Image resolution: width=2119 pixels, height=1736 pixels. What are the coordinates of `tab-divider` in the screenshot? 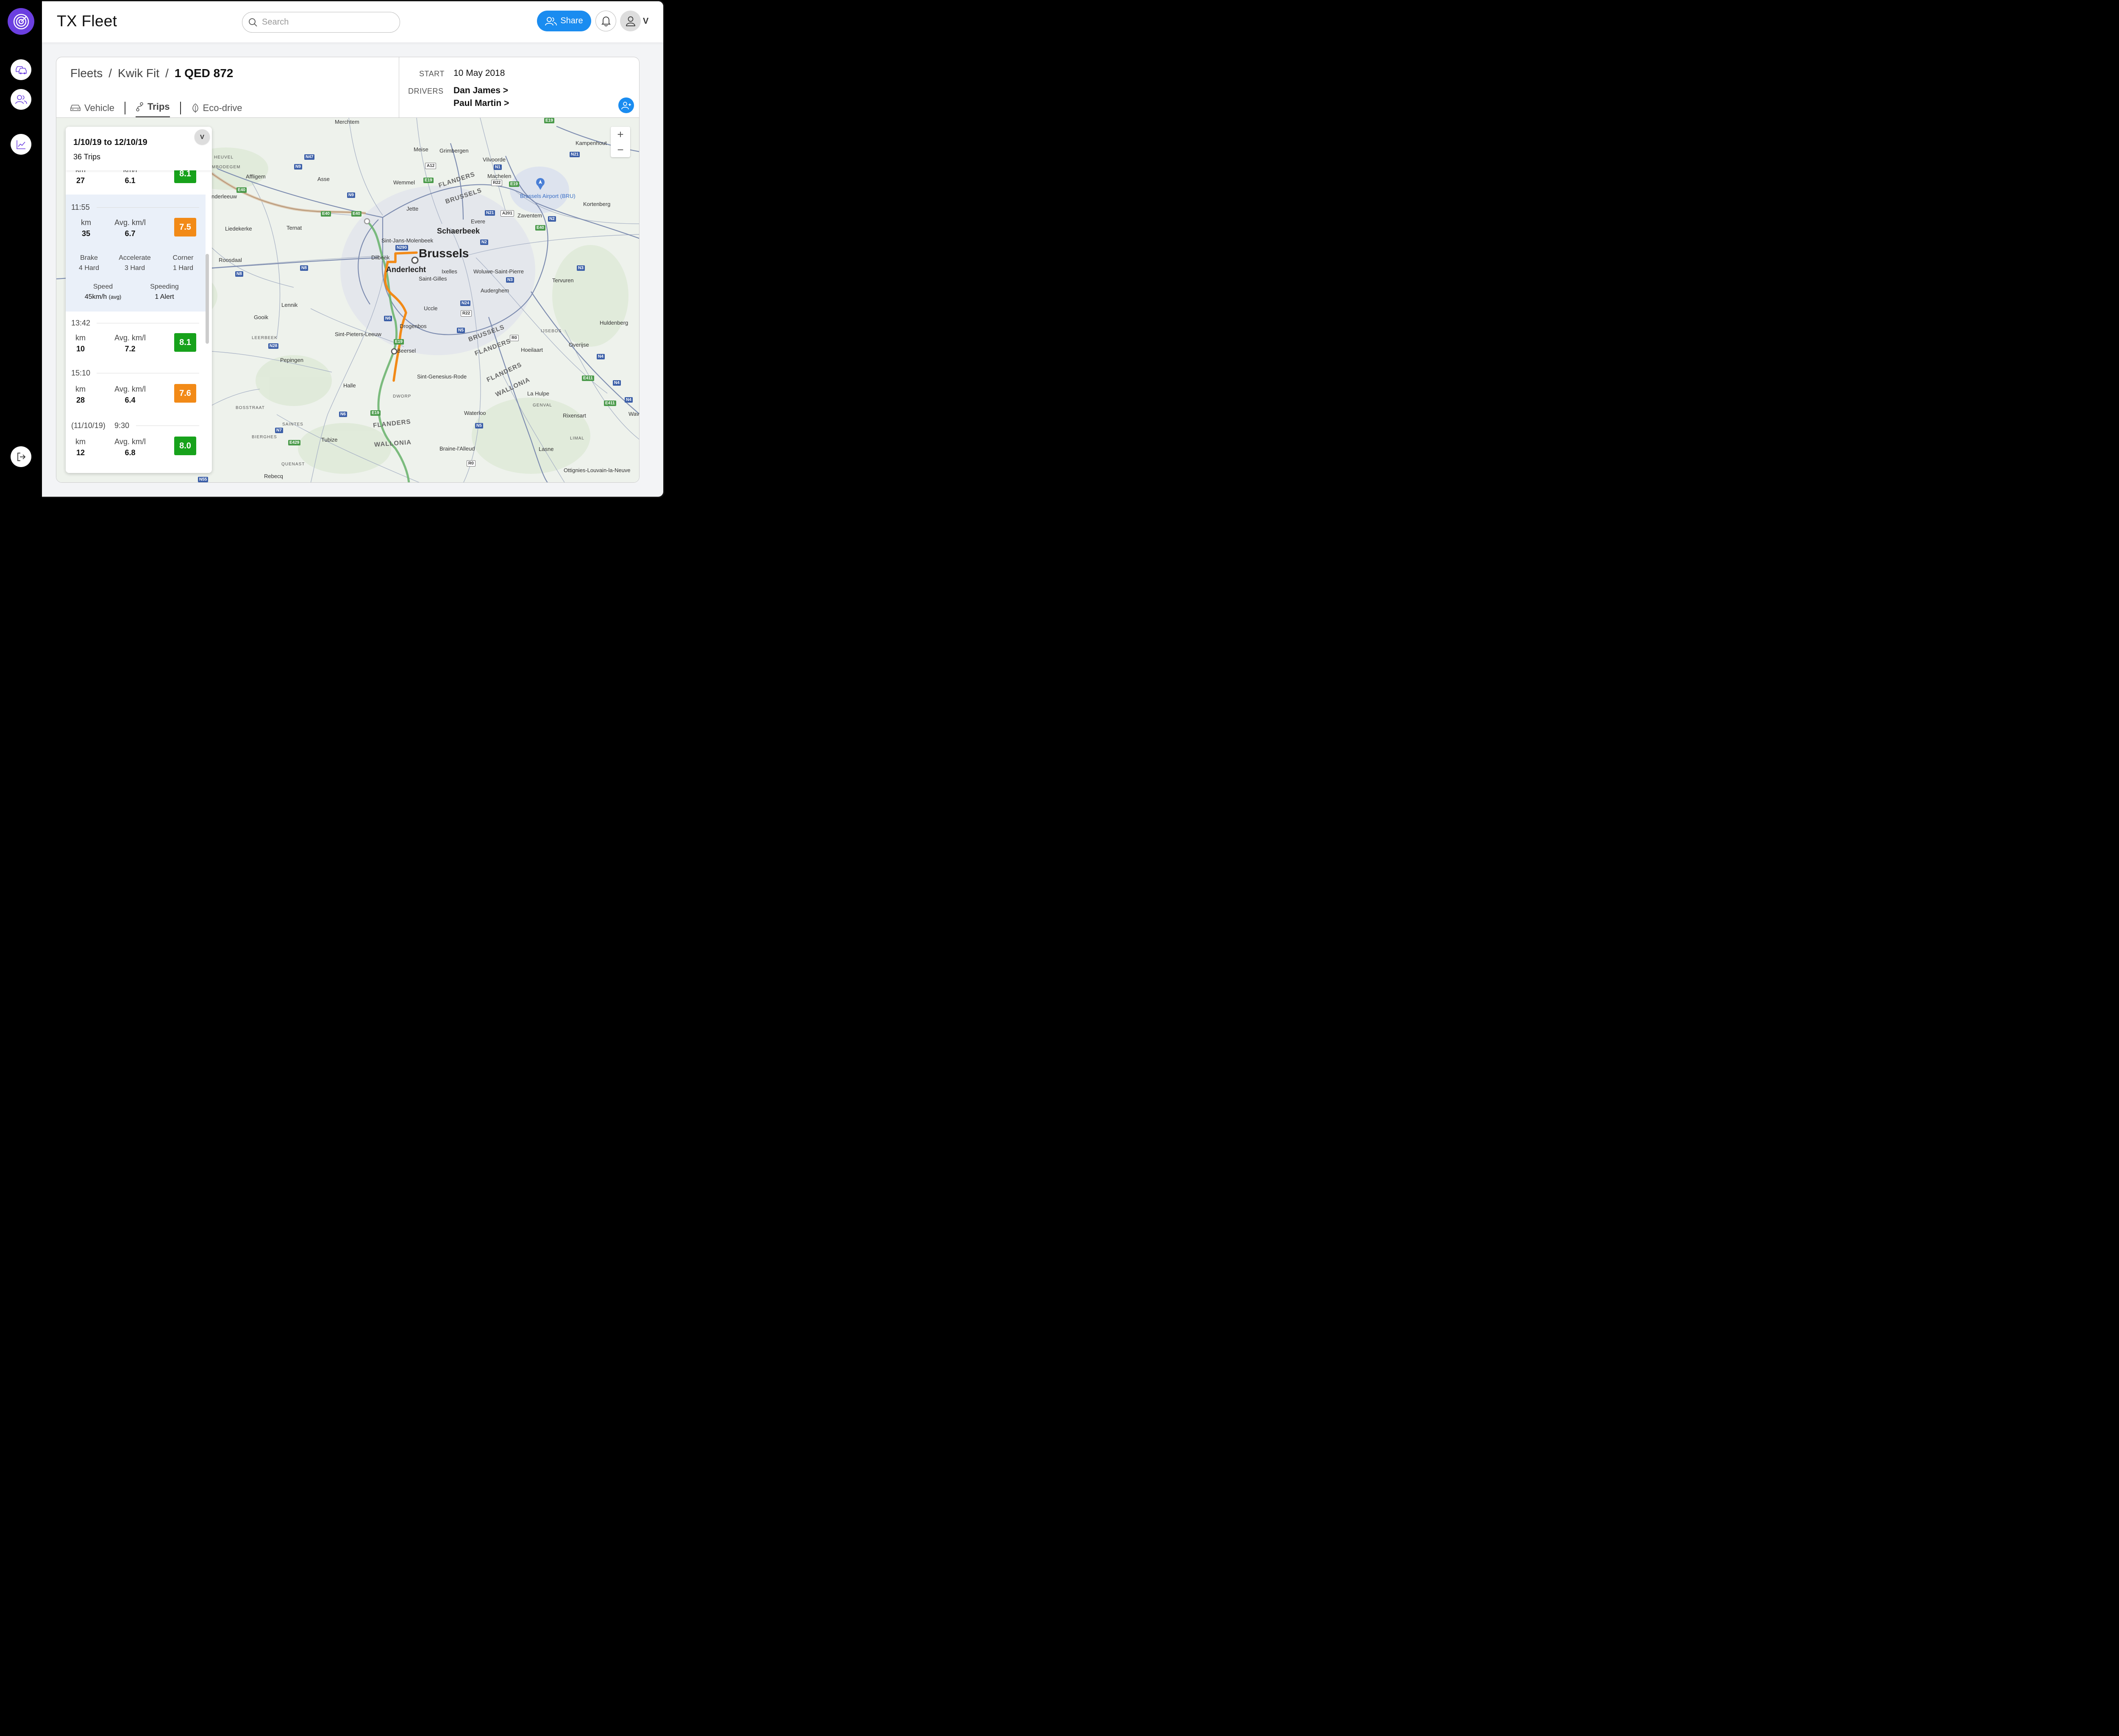 It's located at (181, 108).